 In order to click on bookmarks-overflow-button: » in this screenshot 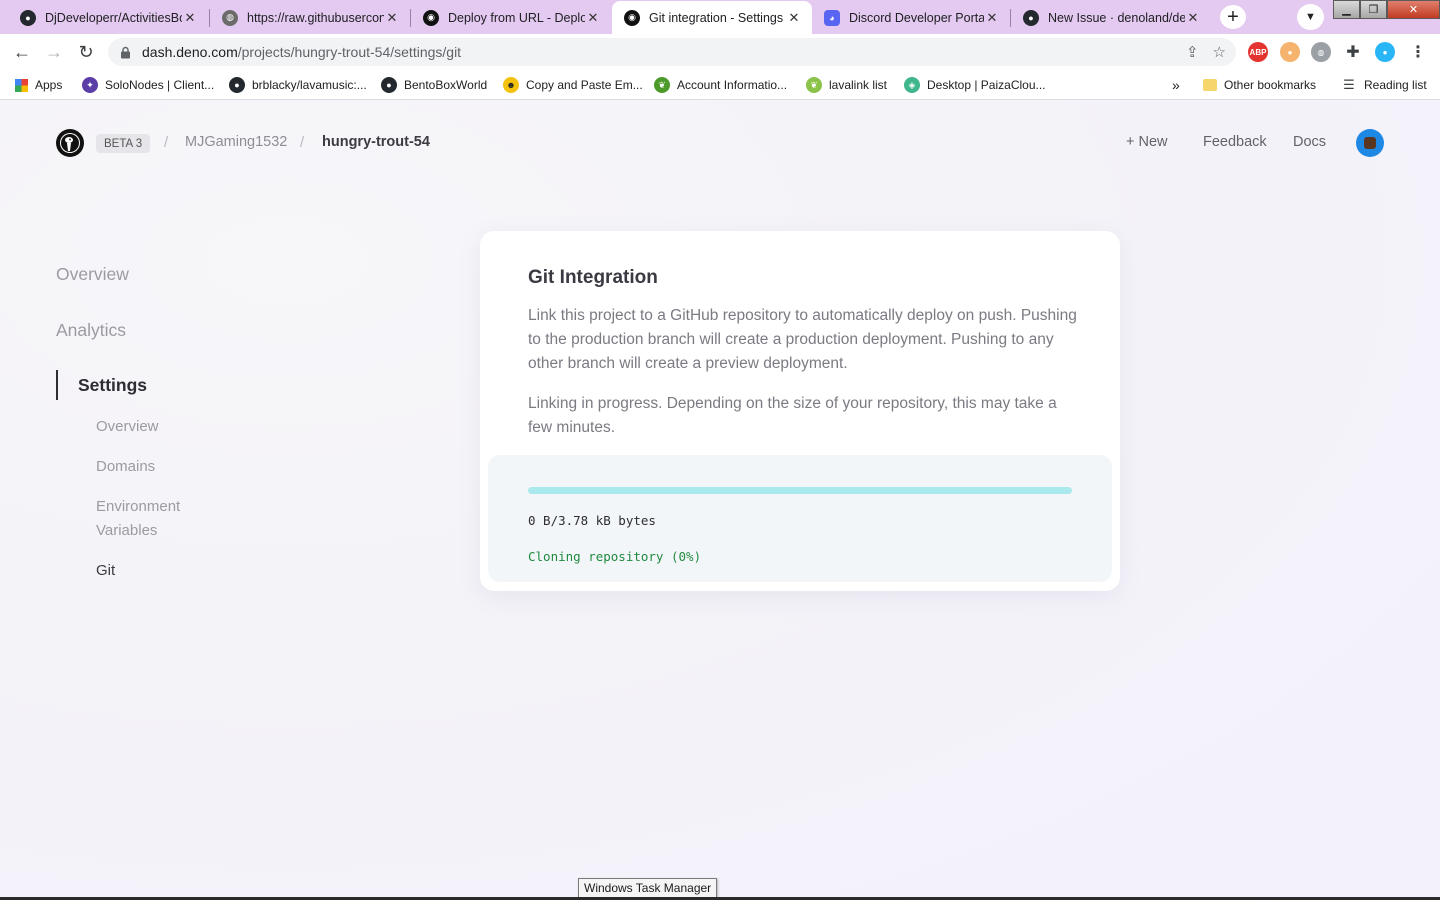, I will do `click(1176, 85)`.